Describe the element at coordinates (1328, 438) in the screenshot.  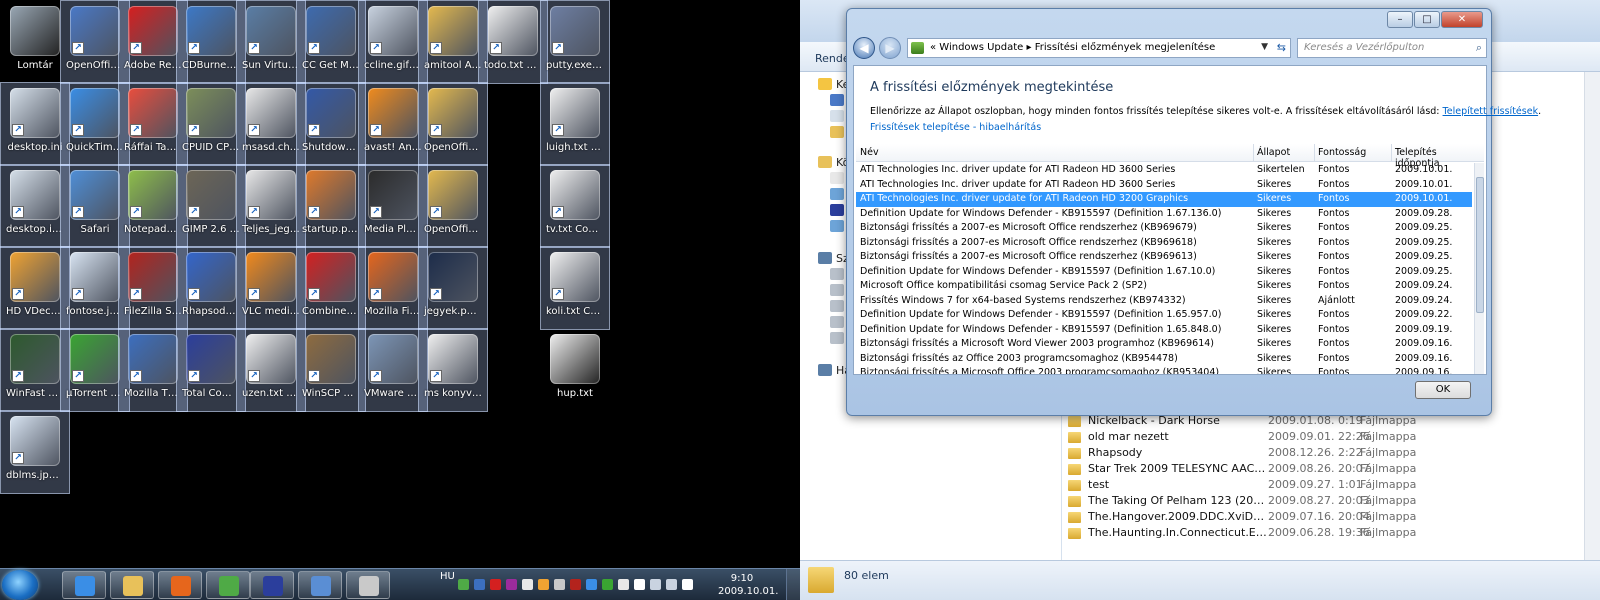
I see `list-item: old mar nezett 2009.09.01. 22:26 Fájlmappa` at that location.